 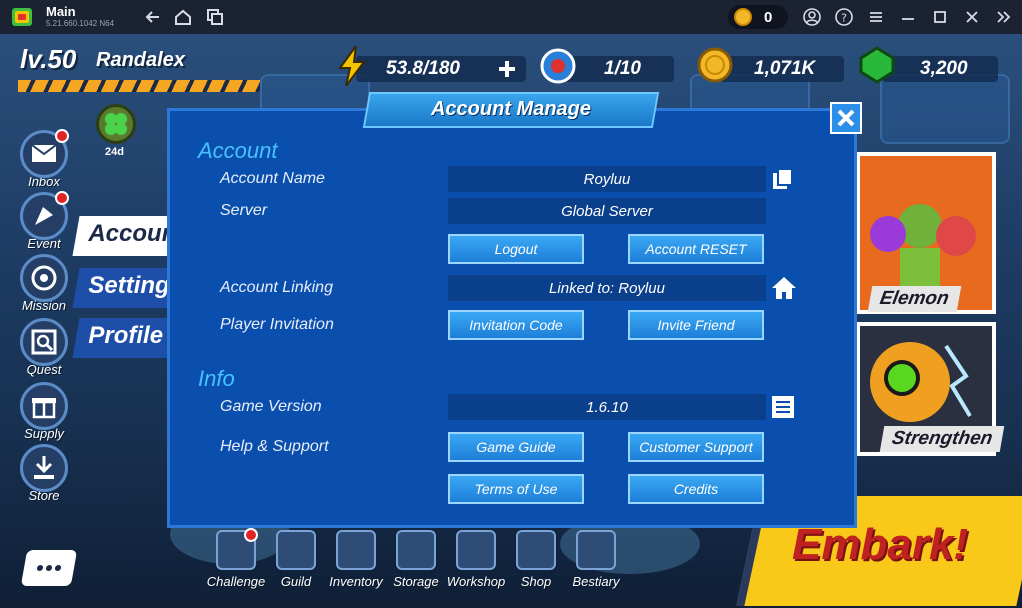 What do you see at coordinates (516, 249) in the screenshot?
I see `logout-button: Logout` at bounding box center [516, 249].